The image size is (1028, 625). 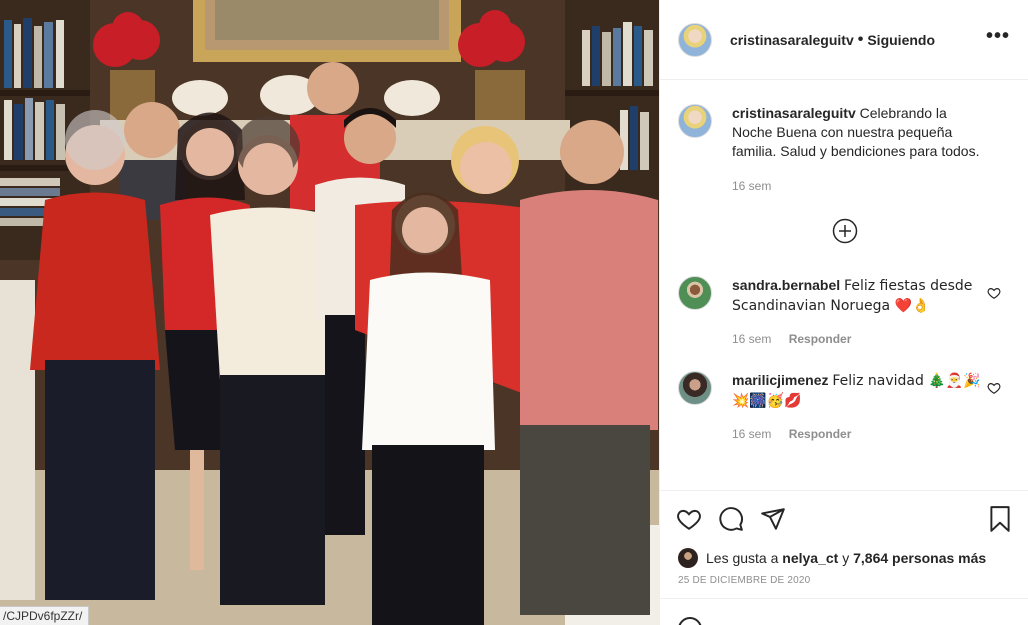 I want to click on follow-status-button: Siguiendo, so click(x=901, y=40).